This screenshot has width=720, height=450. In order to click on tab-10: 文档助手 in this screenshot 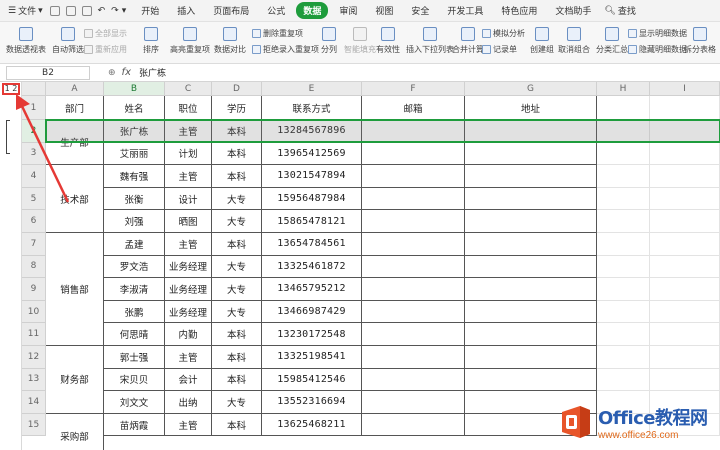, I will do `click(573, 10)`.